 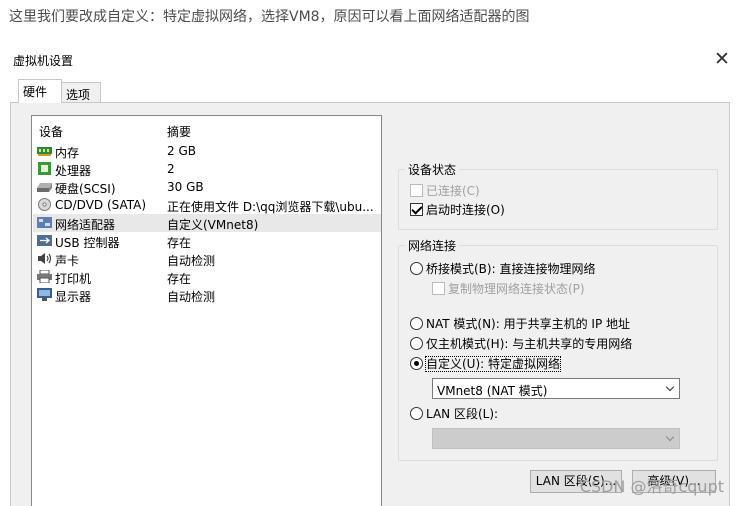 What do you see at coordinates (213, 225) in the screenshot?
I see `device-summary: 自定义(VMnet8)` at bounding box center [213, 225].